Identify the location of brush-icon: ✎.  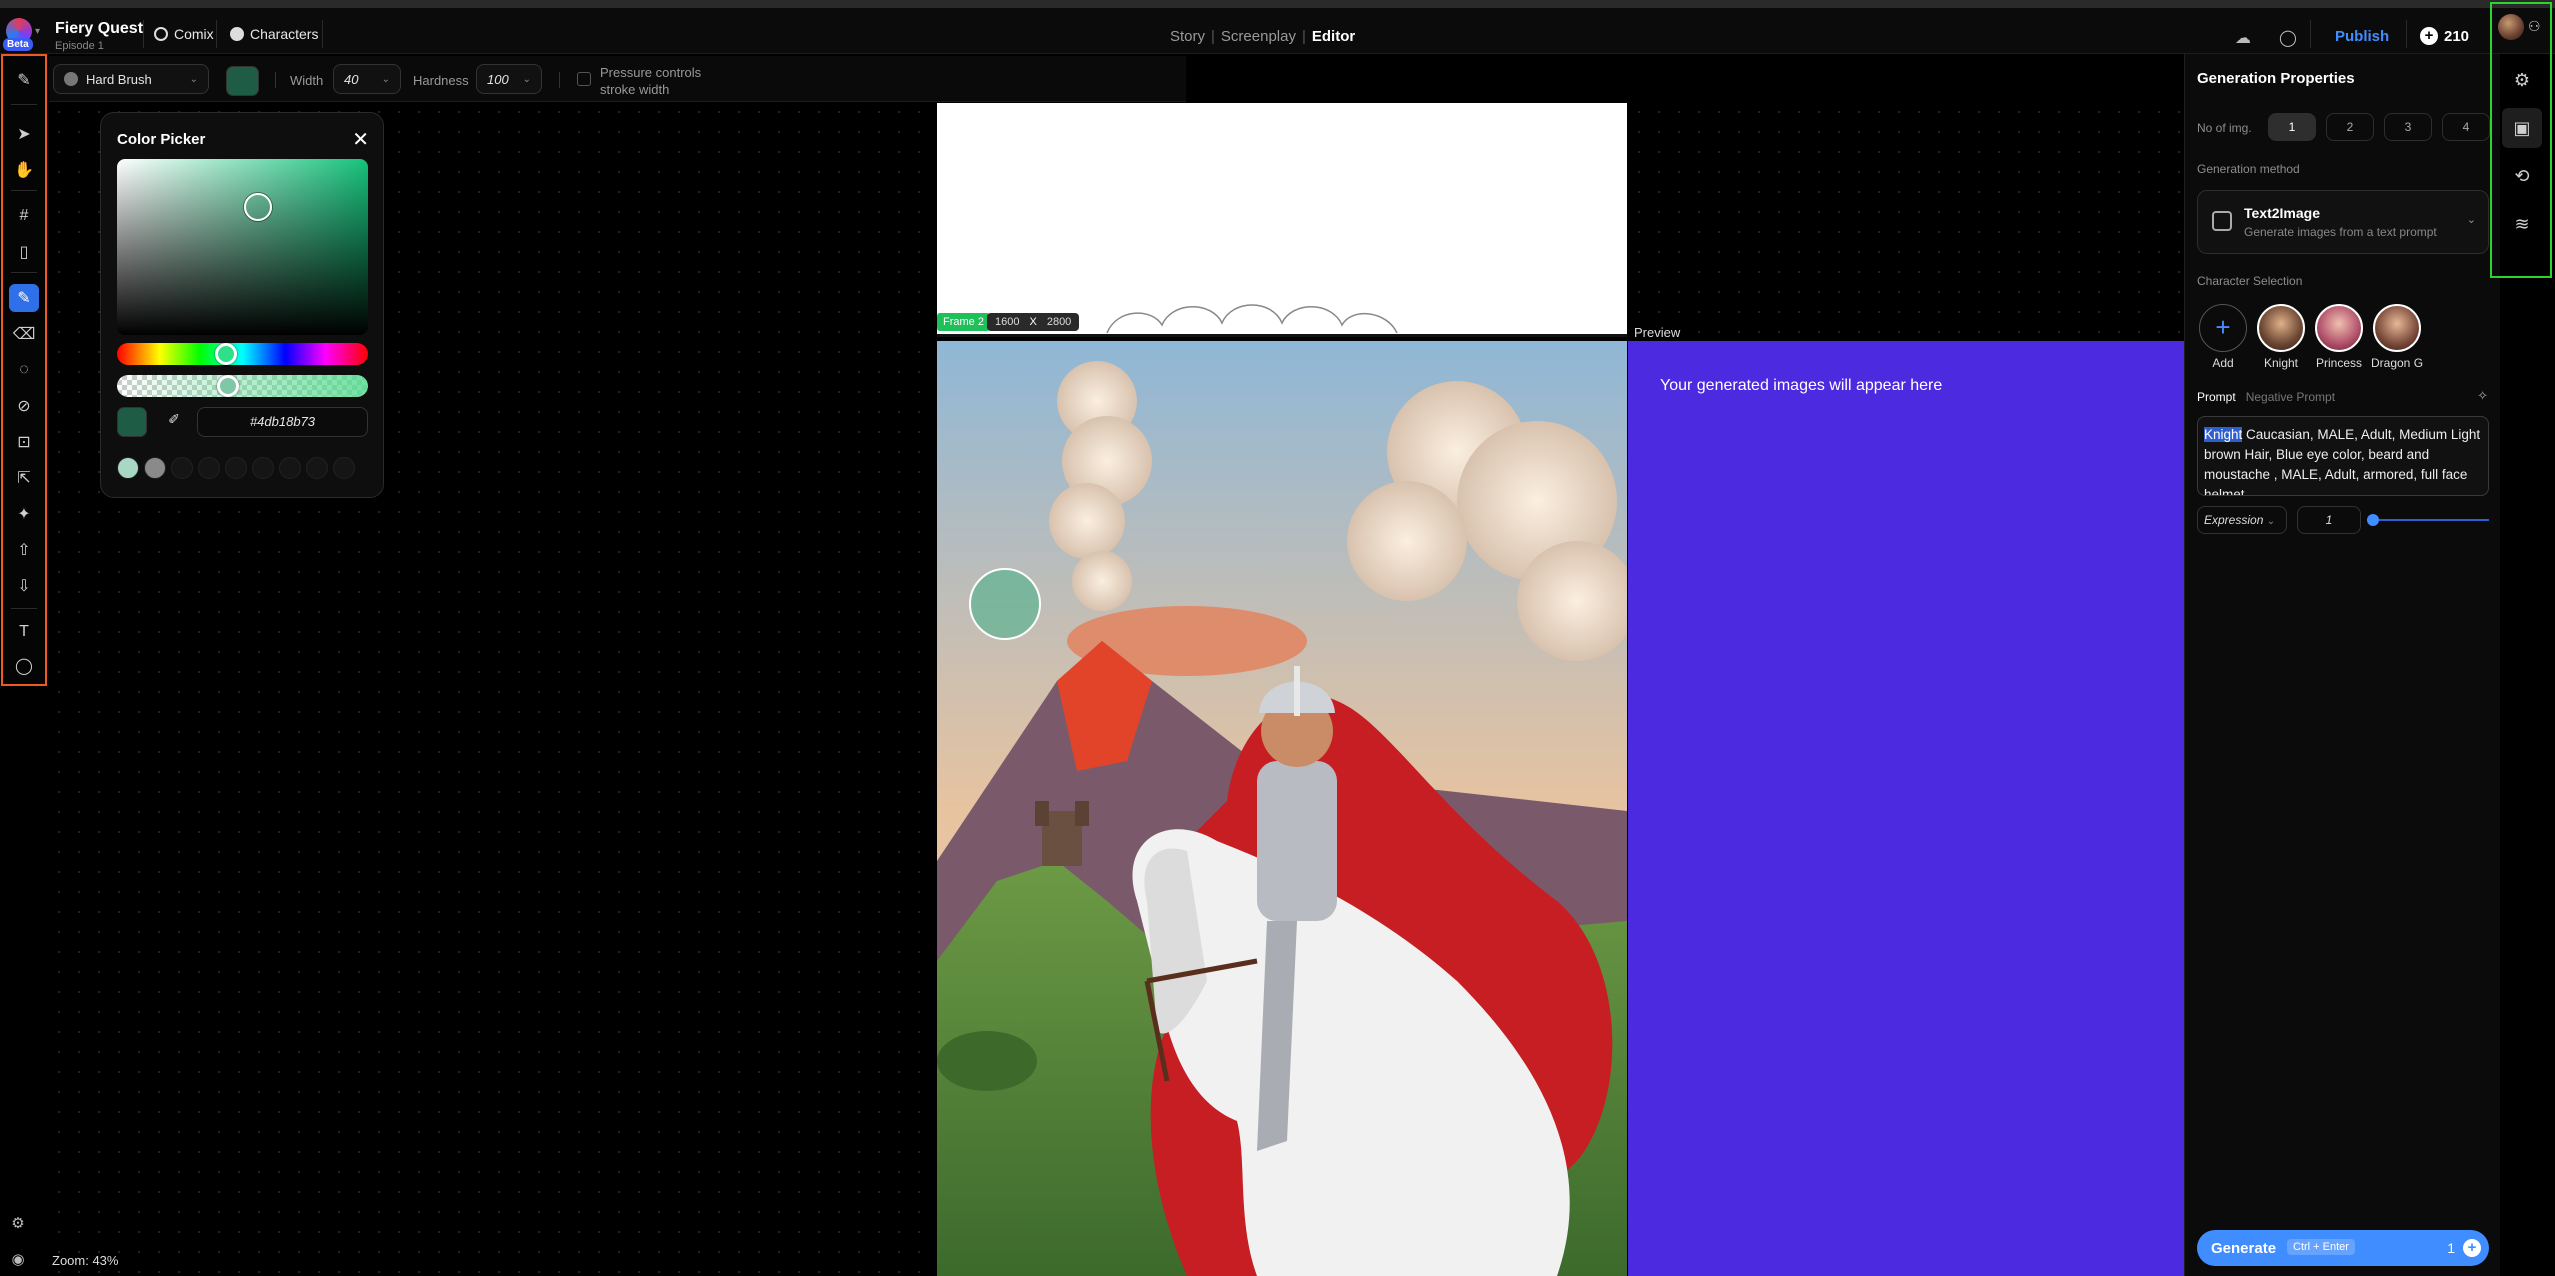
(24, 80).